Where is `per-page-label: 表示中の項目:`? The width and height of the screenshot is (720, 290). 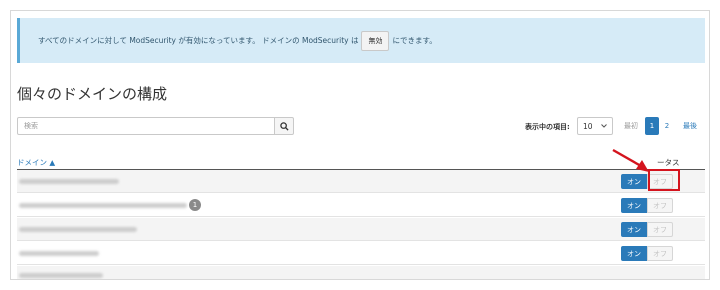 per-page-label: 表示中の項目: is located at coordinates (547, 127).